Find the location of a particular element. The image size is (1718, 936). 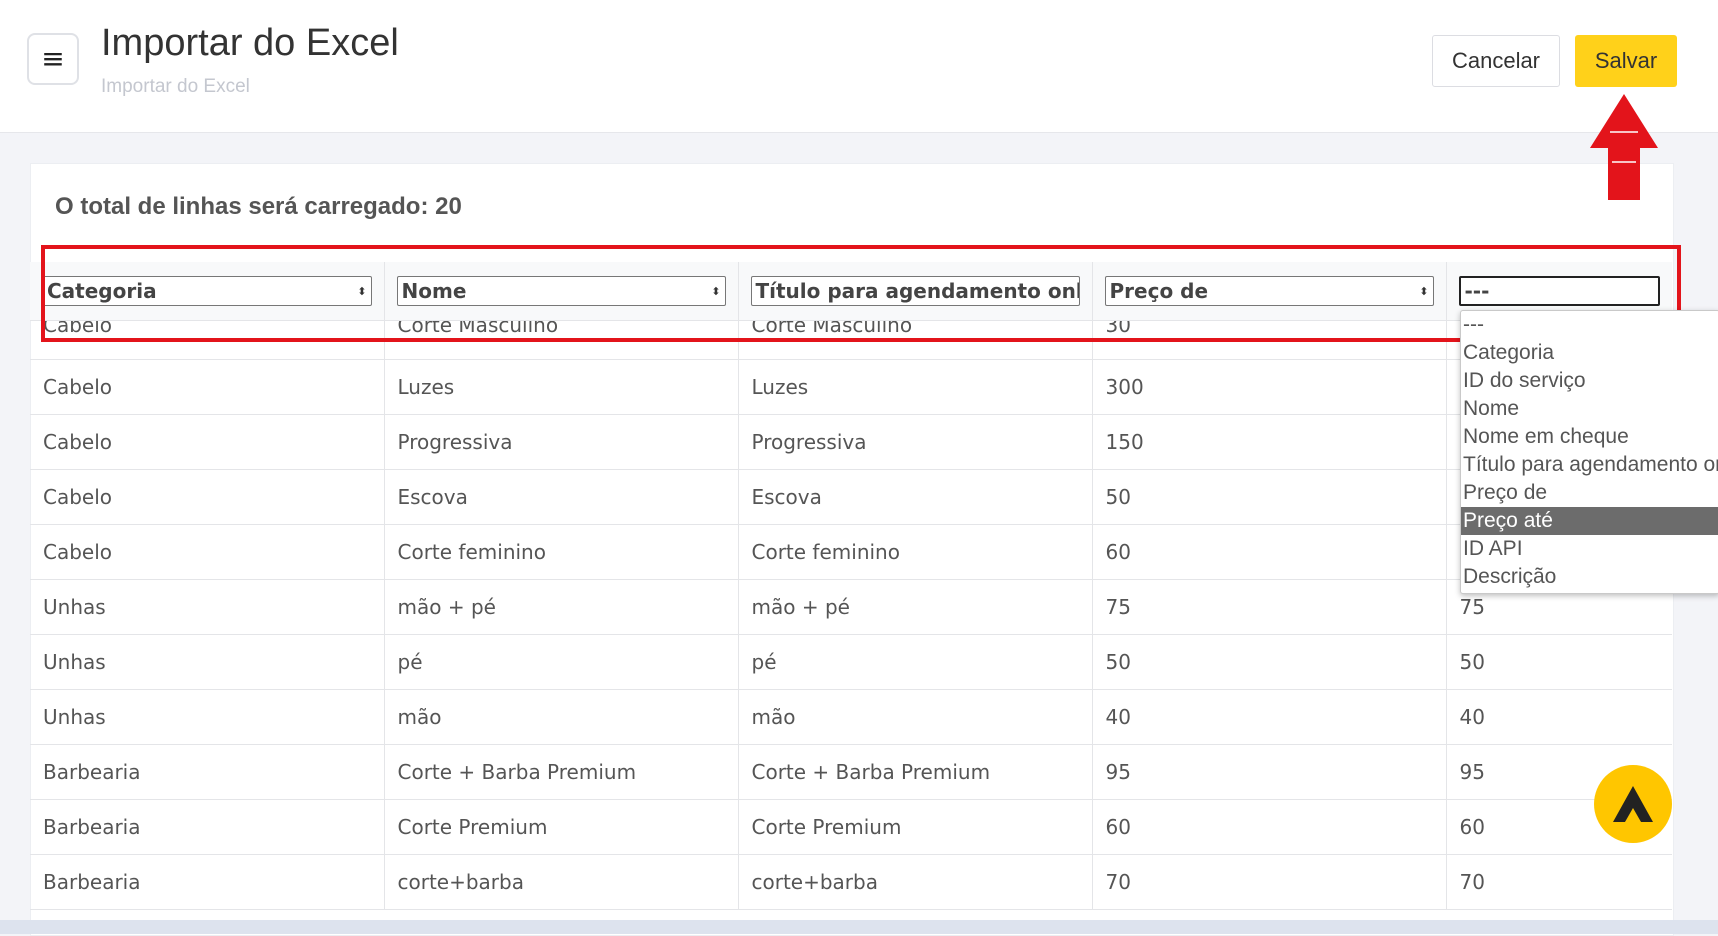

hamburger-icon: ≡ is located at coordinates (53, 58).